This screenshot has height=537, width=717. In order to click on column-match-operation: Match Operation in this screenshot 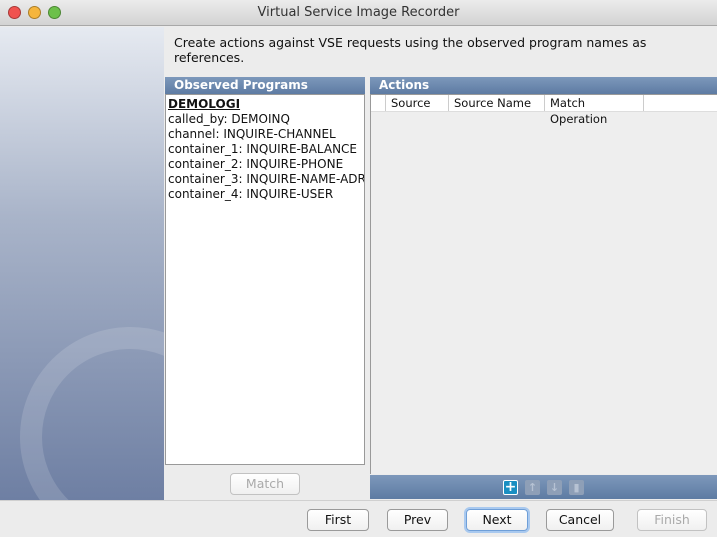, I will do `click(594, 110)`.